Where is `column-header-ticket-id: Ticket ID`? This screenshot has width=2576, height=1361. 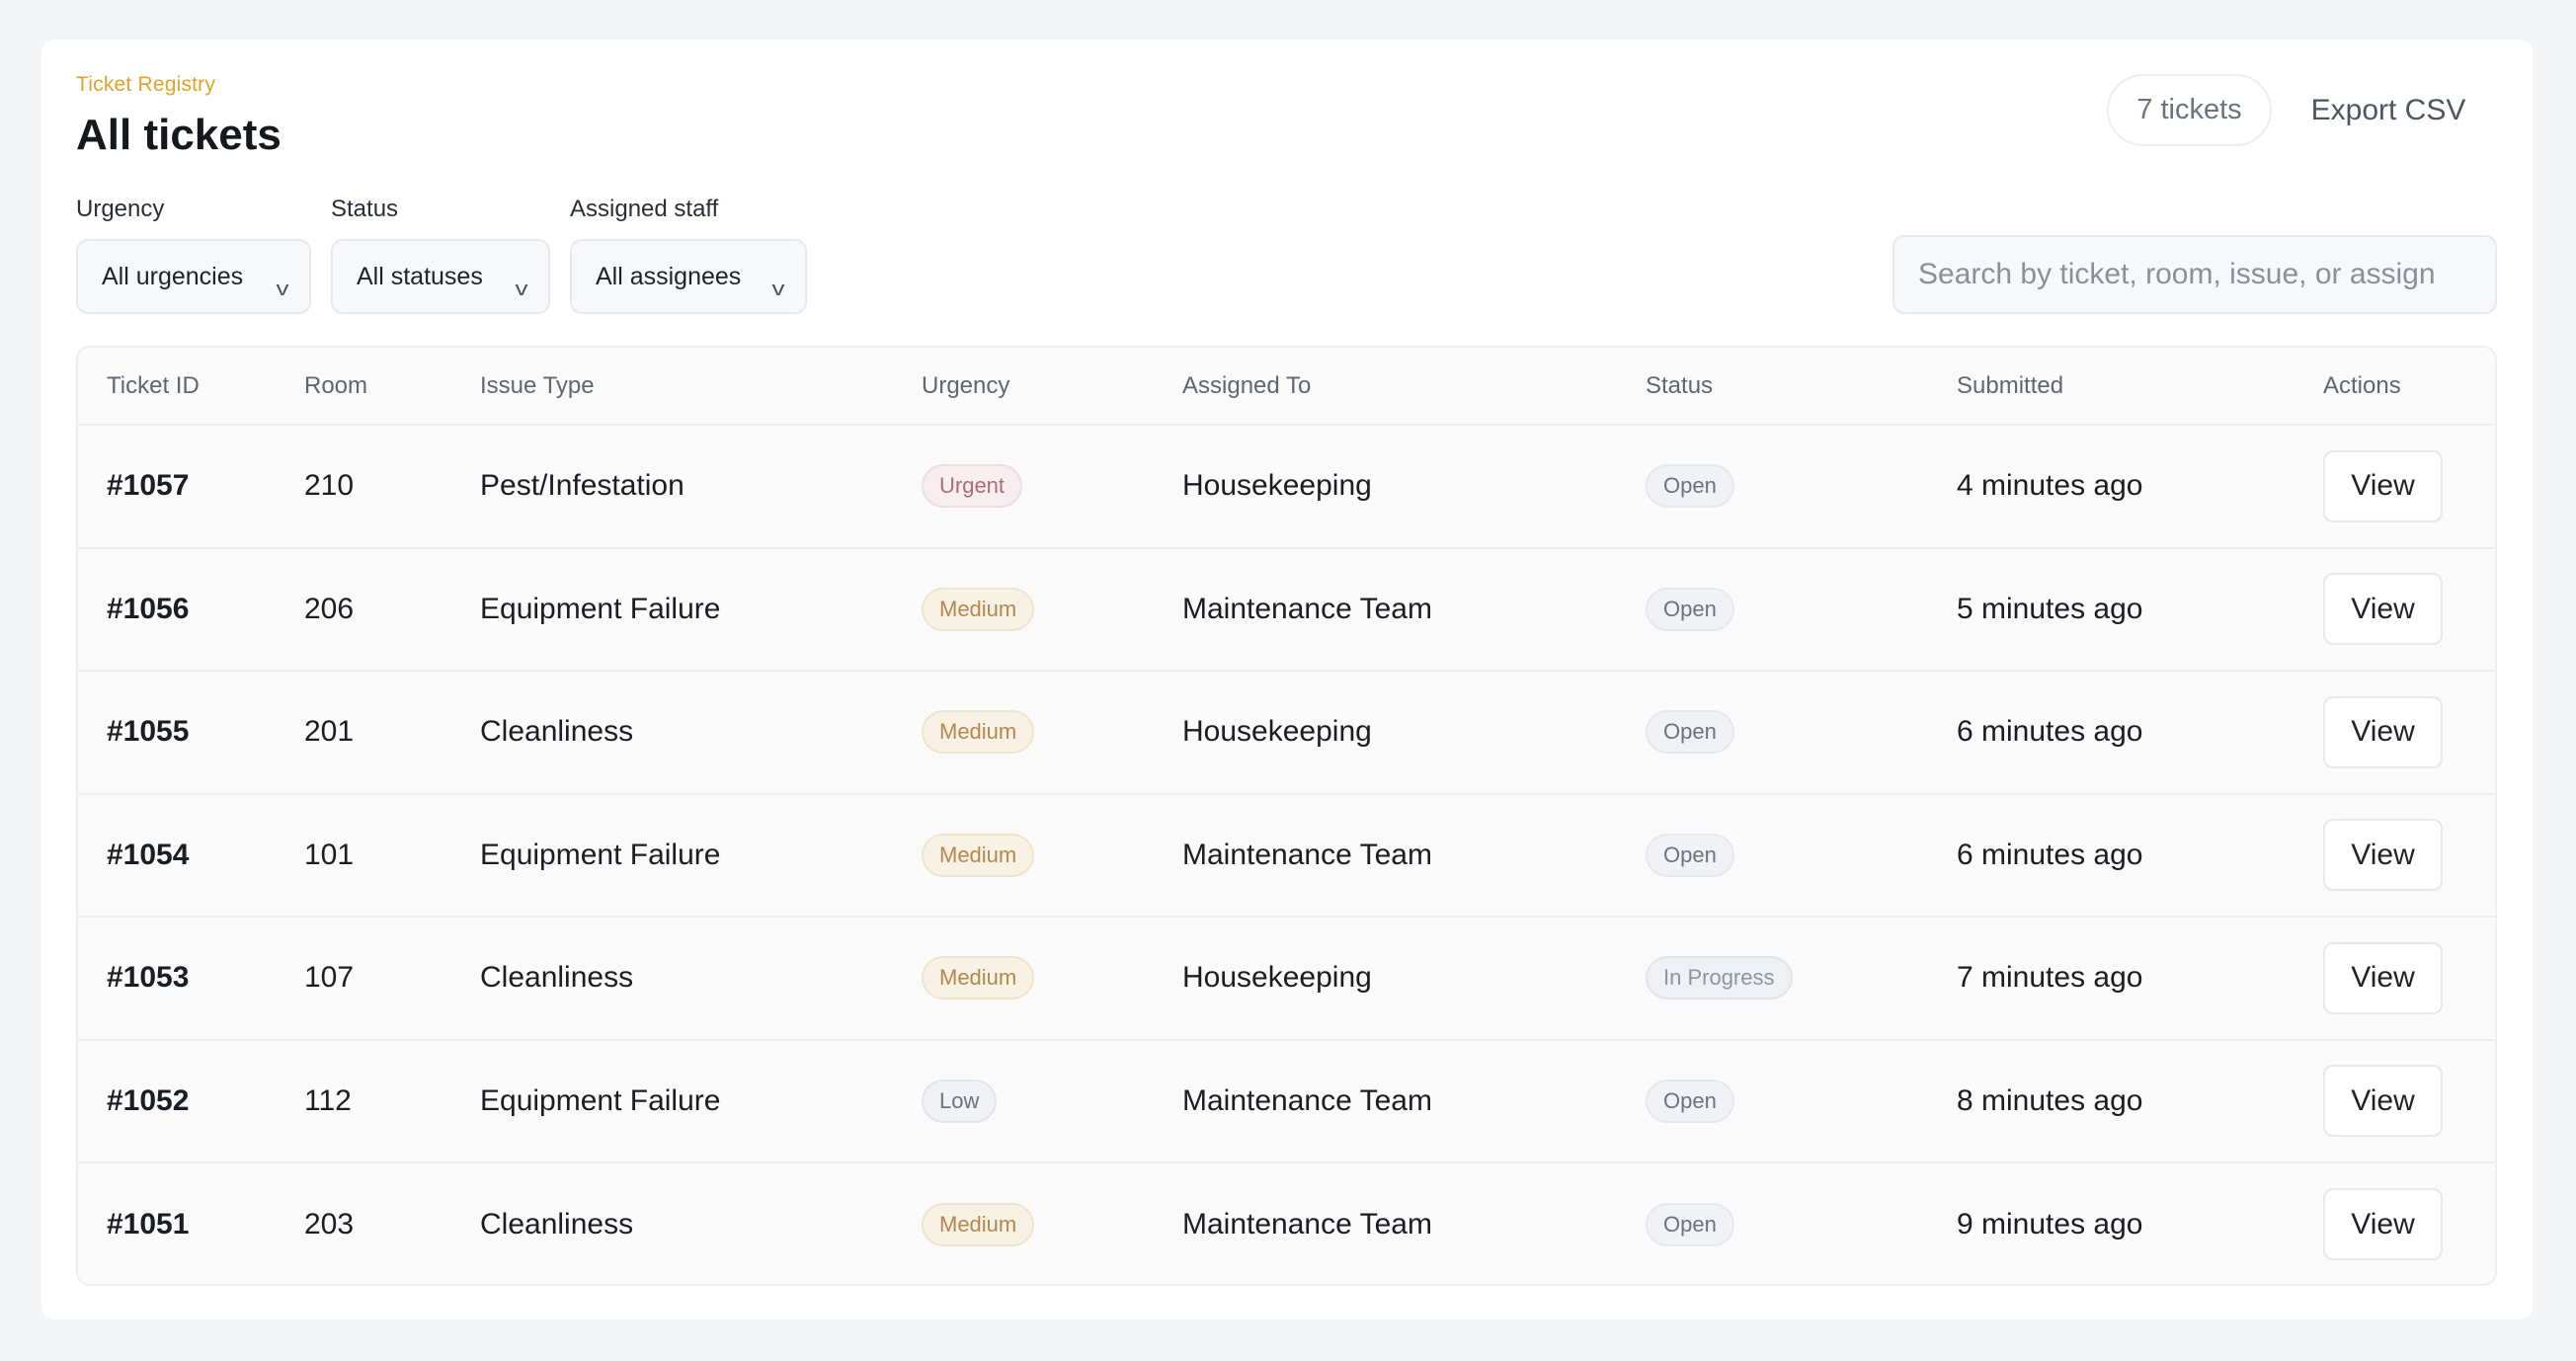
column-header-ticket-id: Ticket ID is located at coordinates (191, 387).